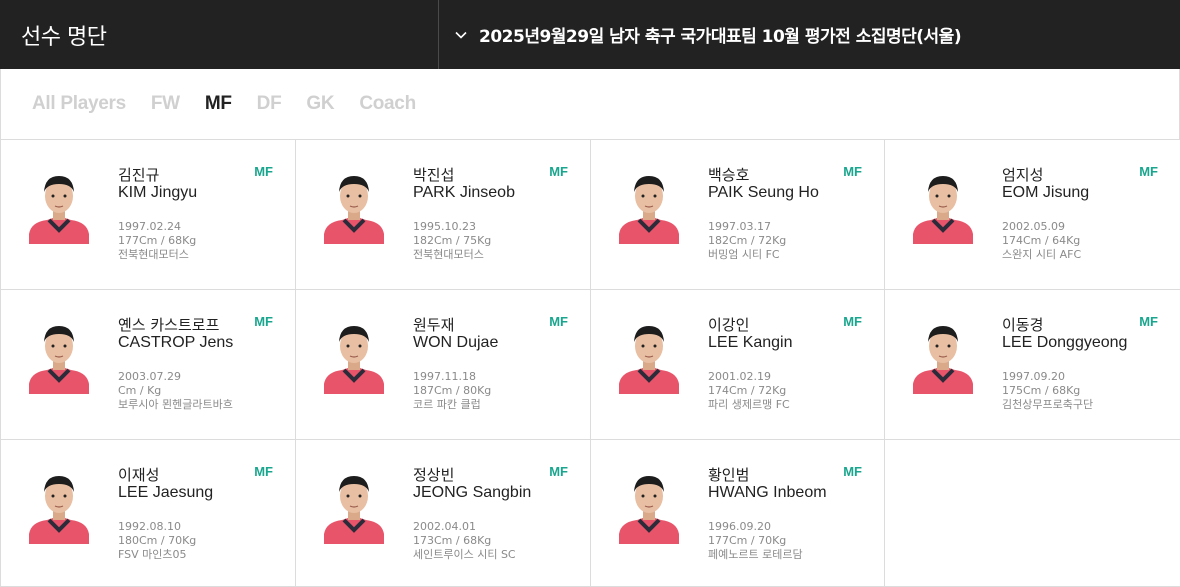 The width and height of the screenshot is (1180, 587). Describe the element at coordinates (218, 104) in the screenshot. I see `tab-mf: MF` at that location.